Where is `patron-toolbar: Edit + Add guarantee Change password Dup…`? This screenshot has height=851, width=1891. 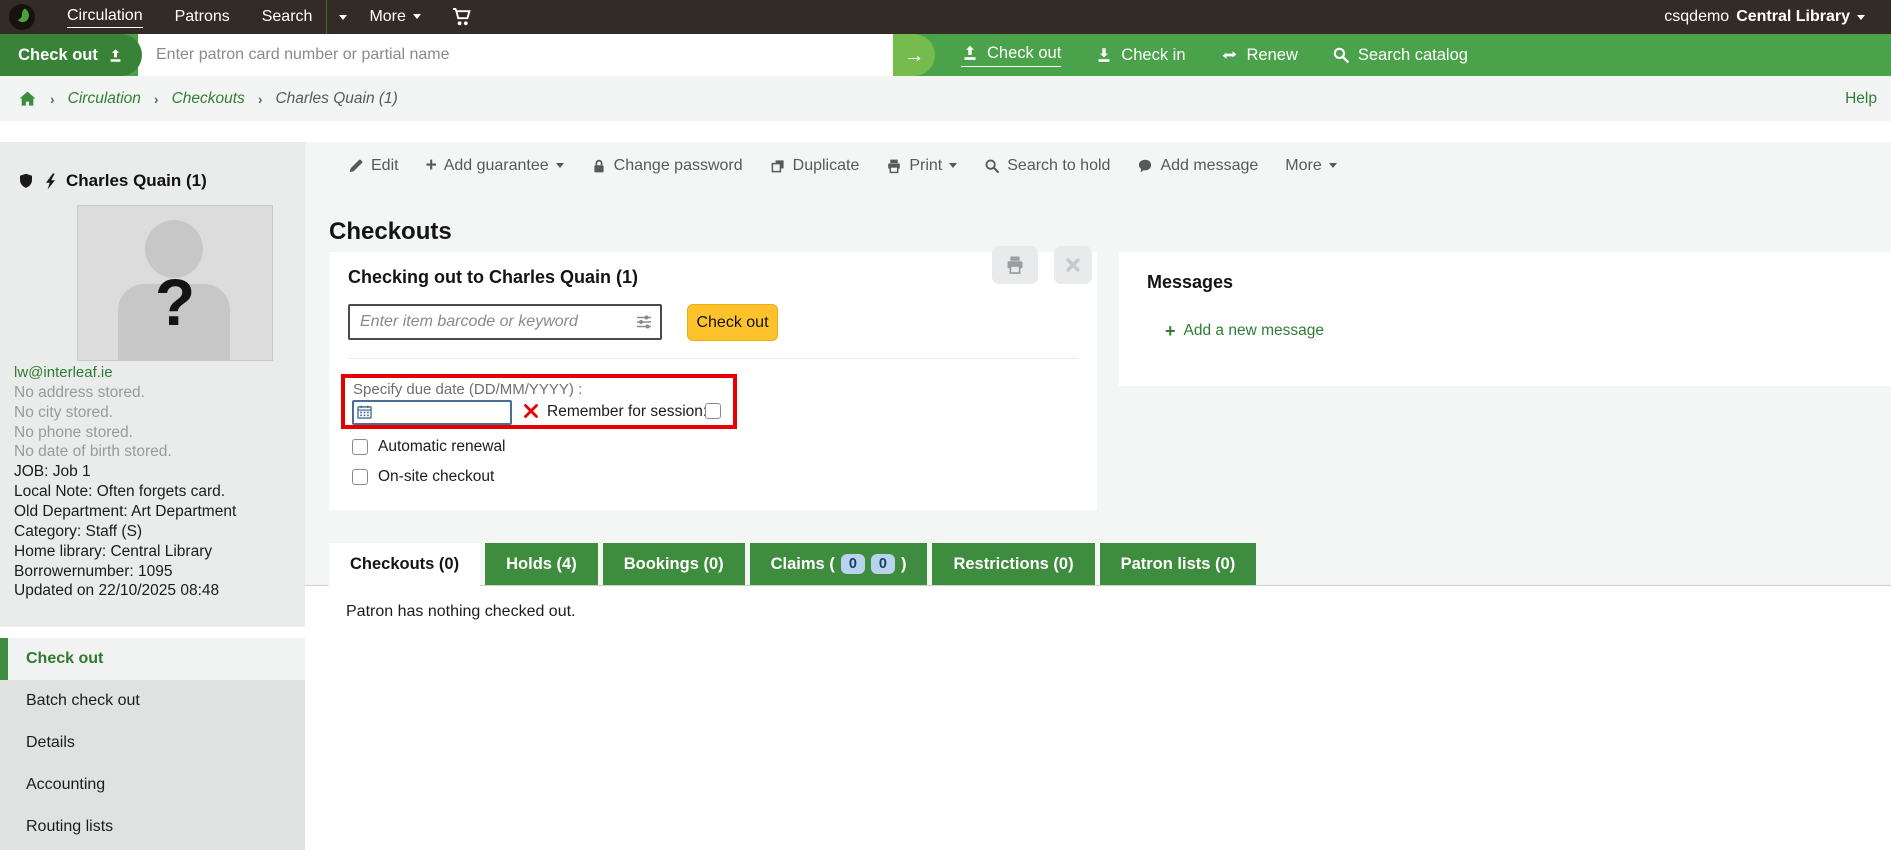 patron-toolbar: Edit + Add guarantee Change password Dup… is located at coordinates (842, 165).